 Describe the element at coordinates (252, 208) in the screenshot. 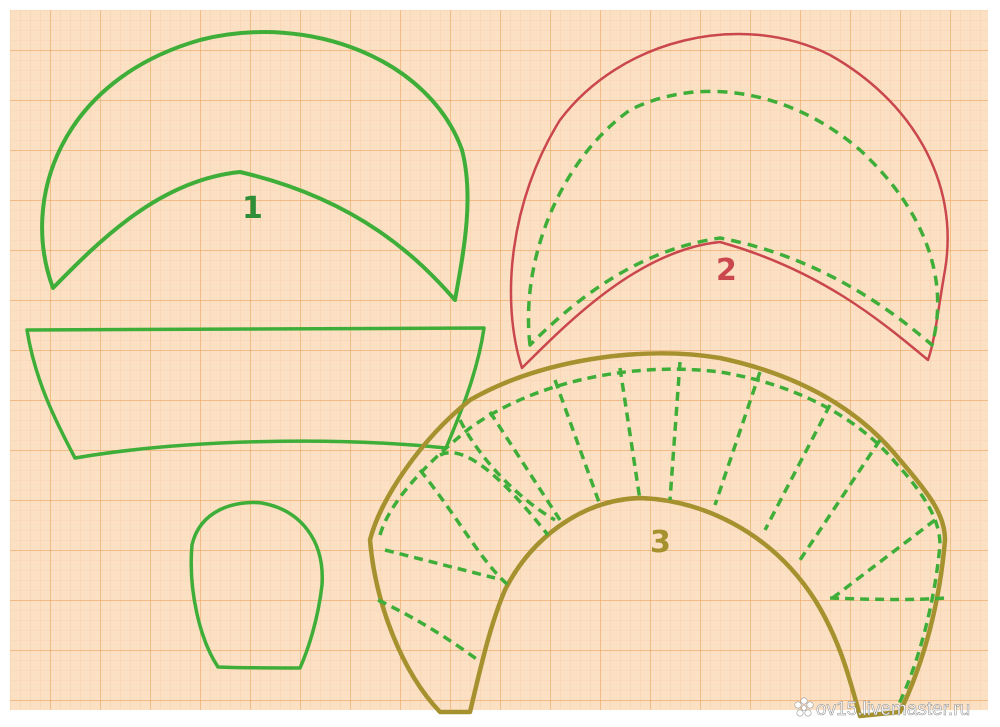

I see `pattern-label-1: 1` at that location.